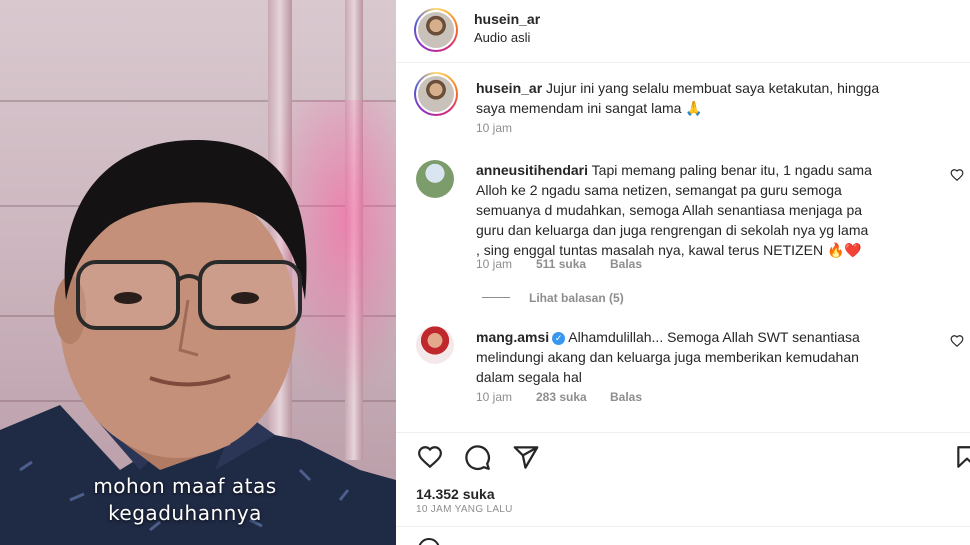 The height and width of the screenshot is (545, 970). I want to click on author-avatar, so click(436, 30).